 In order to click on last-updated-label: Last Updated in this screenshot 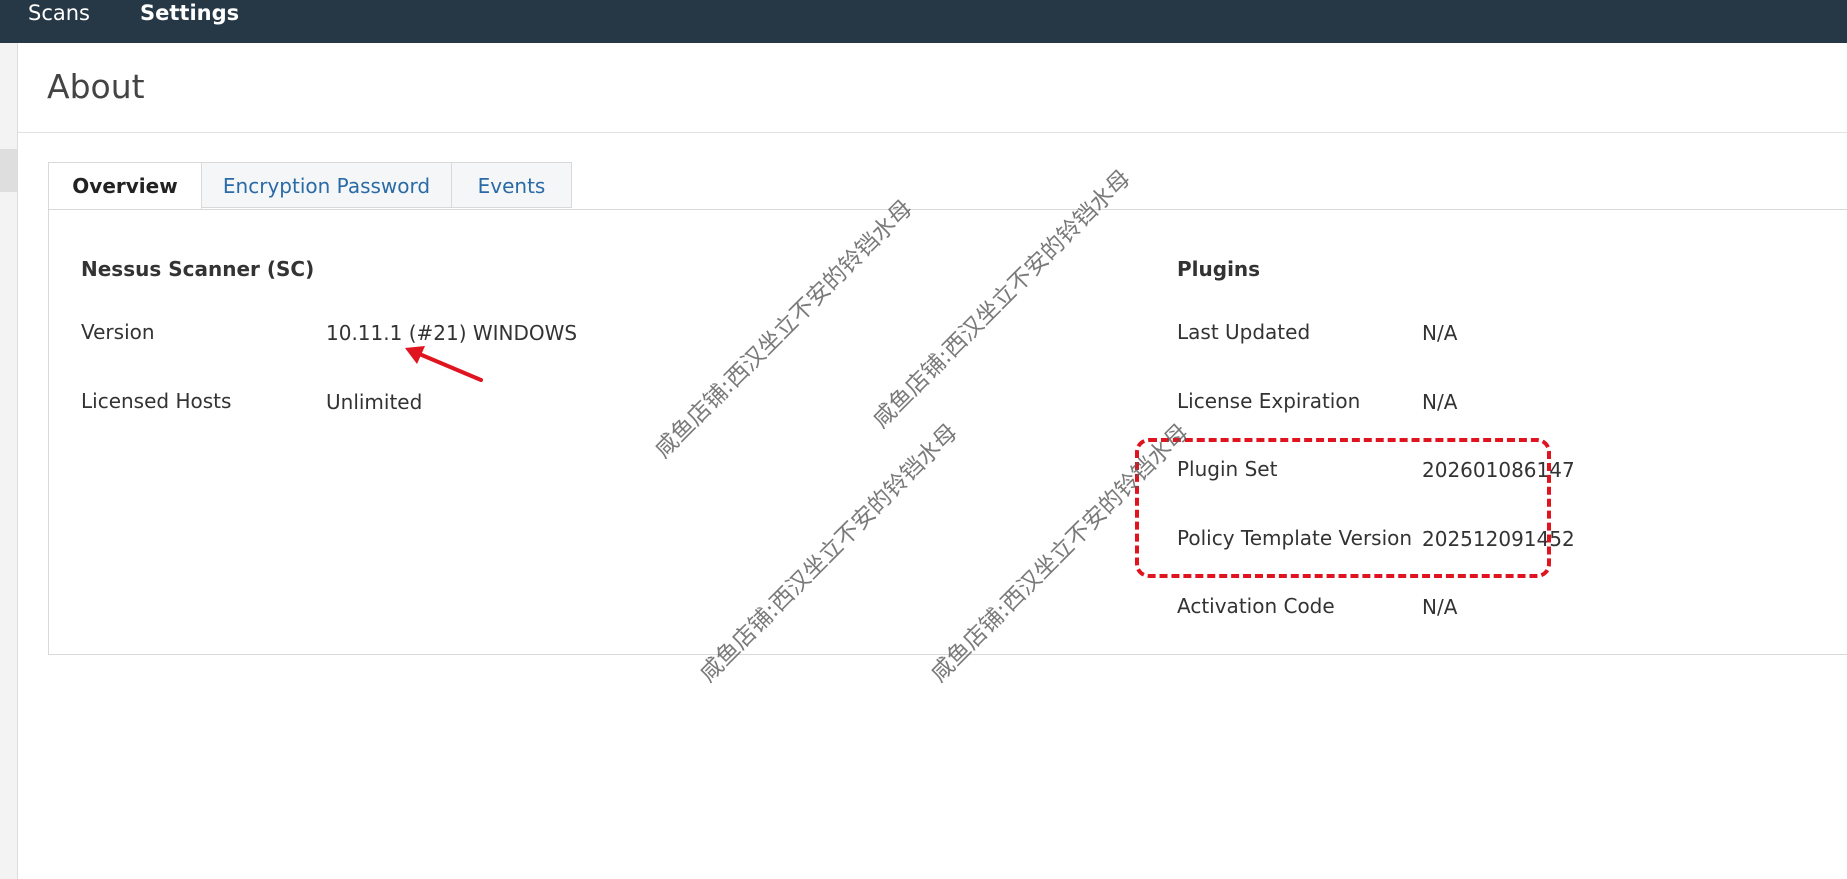, I will do `click(1244, 332)`.